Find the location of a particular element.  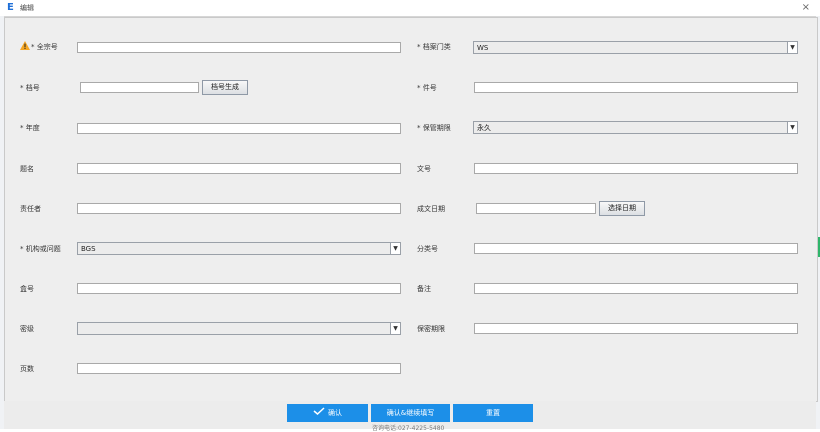

chengwen-input is located at coordinates (536, 208).